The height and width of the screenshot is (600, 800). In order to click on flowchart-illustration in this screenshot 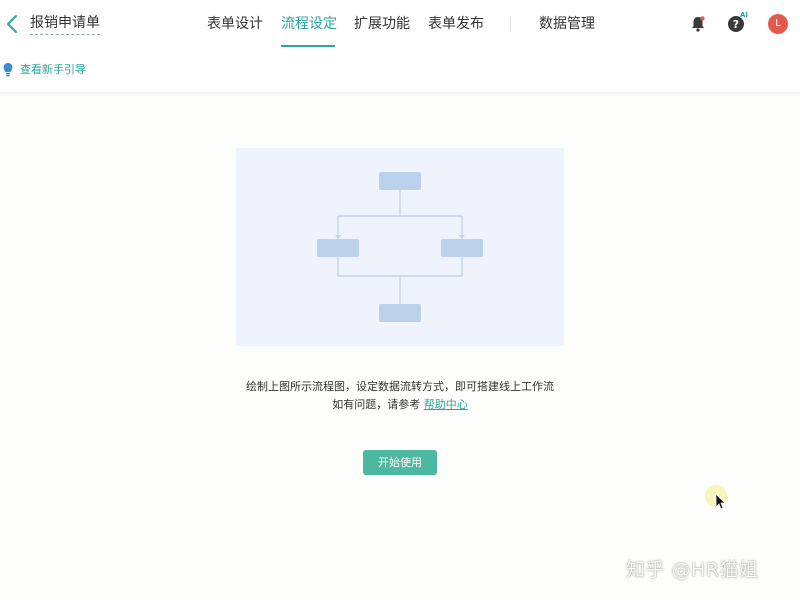, I will do `click(400, 247)`.